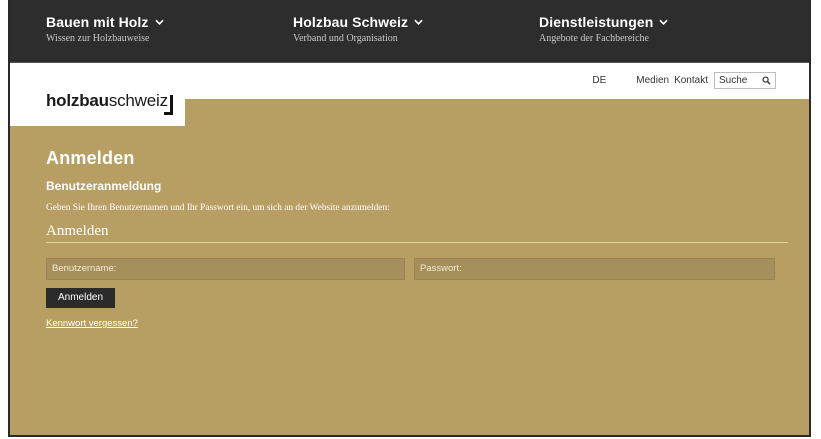 The width and height of the screenshot is (821, 439). Describe the element at coordinates (766, 80) in the screenshot. I see `search-icon` at that location.